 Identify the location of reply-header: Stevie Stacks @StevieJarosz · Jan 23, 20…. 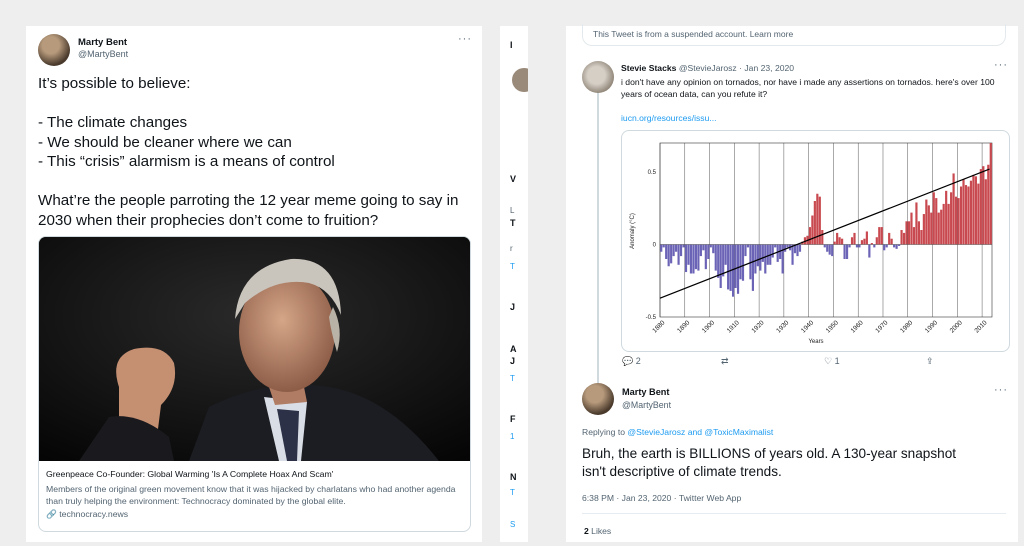
(707, 68).